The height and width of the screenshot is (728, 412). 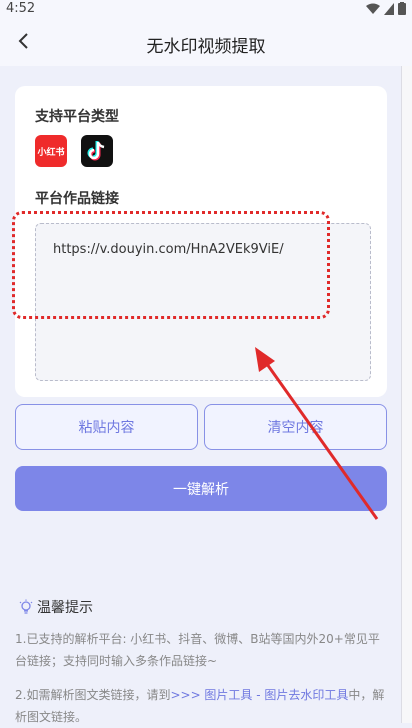 I want to click on status-time: 4:52, so click(x=21, y=8).